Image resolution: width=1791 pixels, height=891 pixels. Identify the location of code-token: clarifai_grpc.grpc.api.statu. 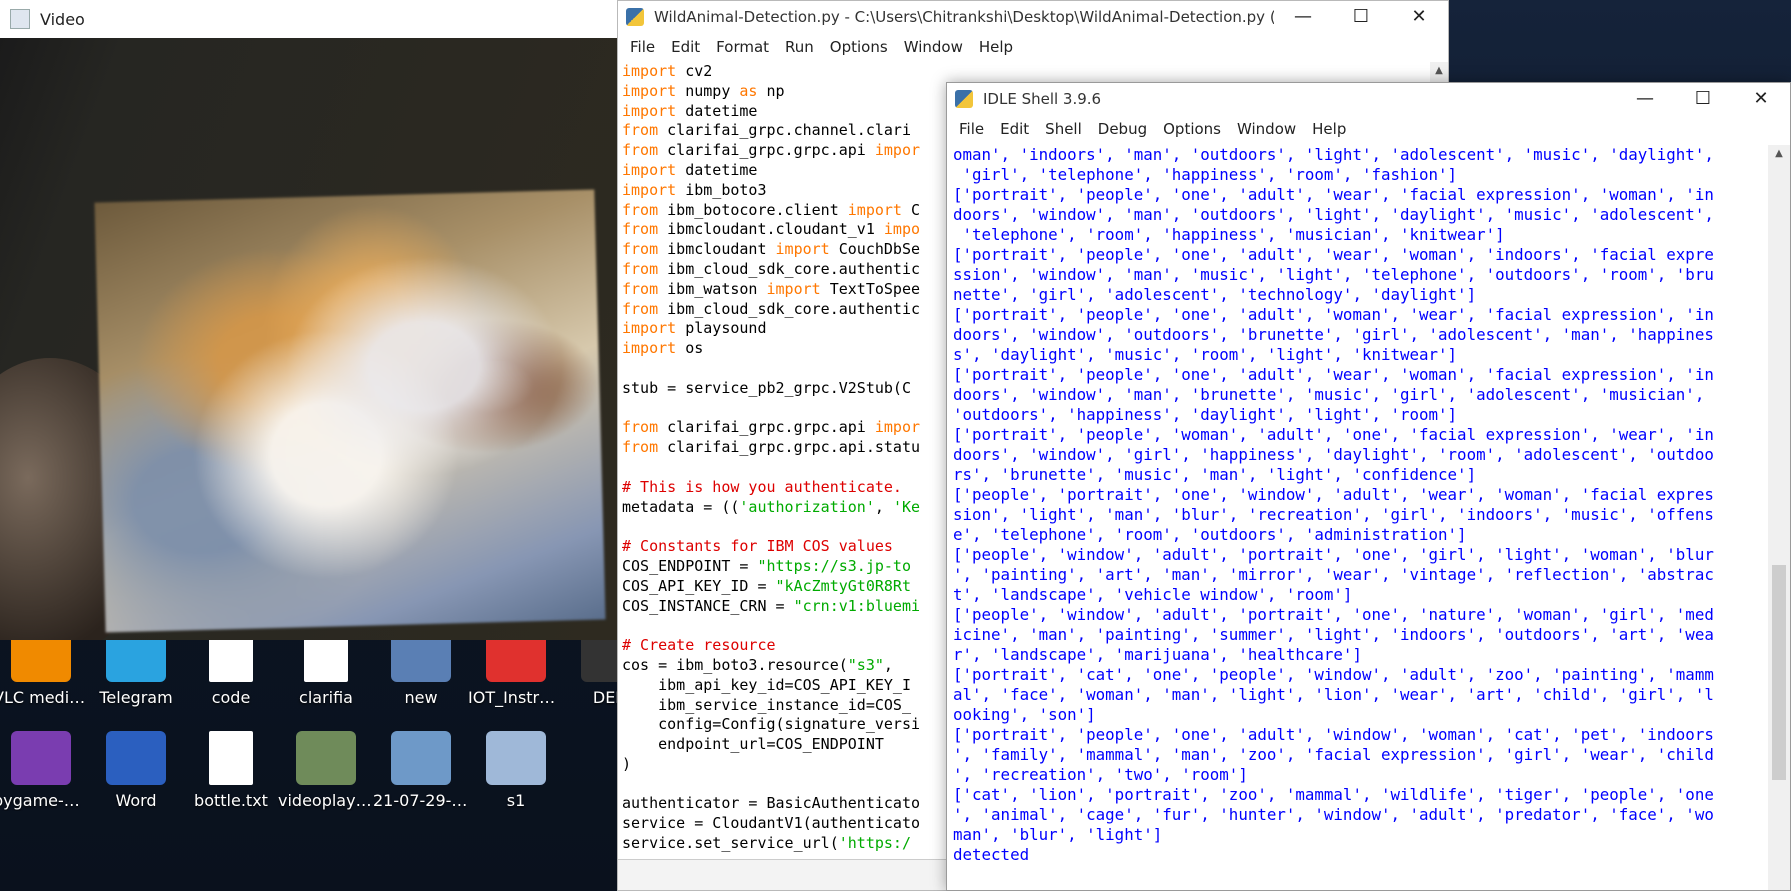
(789, 447).